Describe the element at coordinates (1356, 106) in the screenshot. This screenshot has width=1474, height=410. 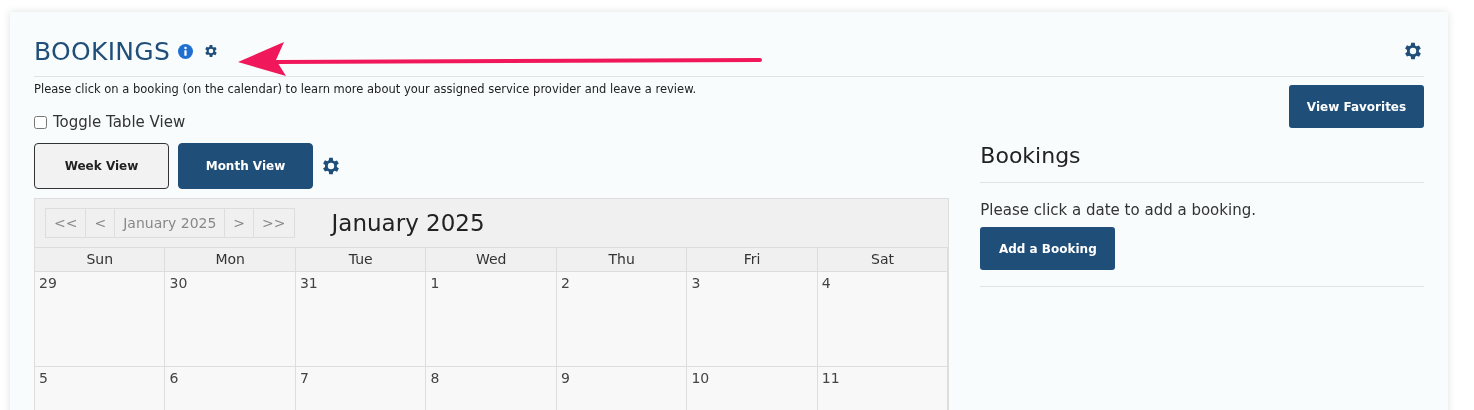
I see `view-favorites-button: View Favorites` at that location.